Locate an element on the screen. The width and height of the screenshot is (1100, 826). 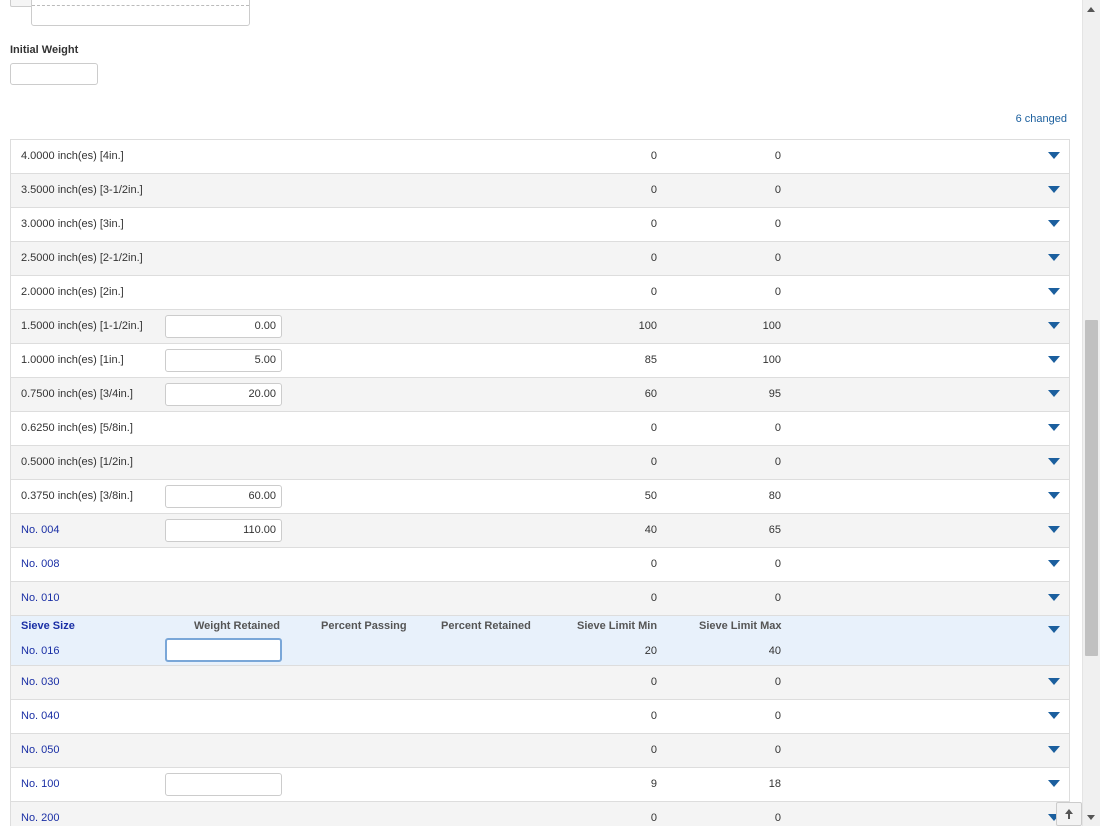
sieve-limit-min-cell: 100 is located at coordinates (647, 326).